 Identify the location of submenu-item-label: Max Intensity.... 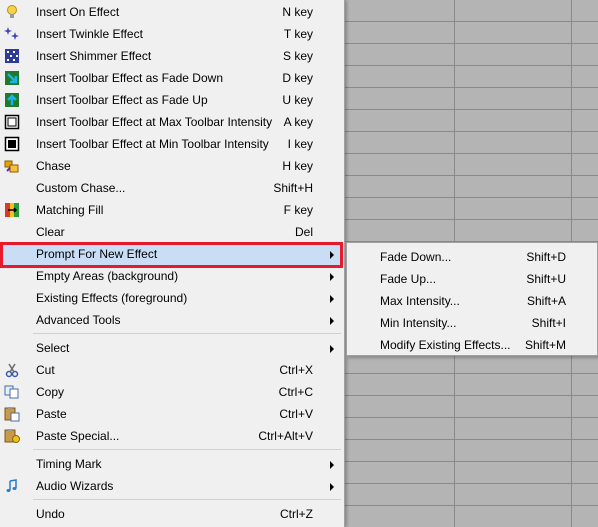
(420, 301).